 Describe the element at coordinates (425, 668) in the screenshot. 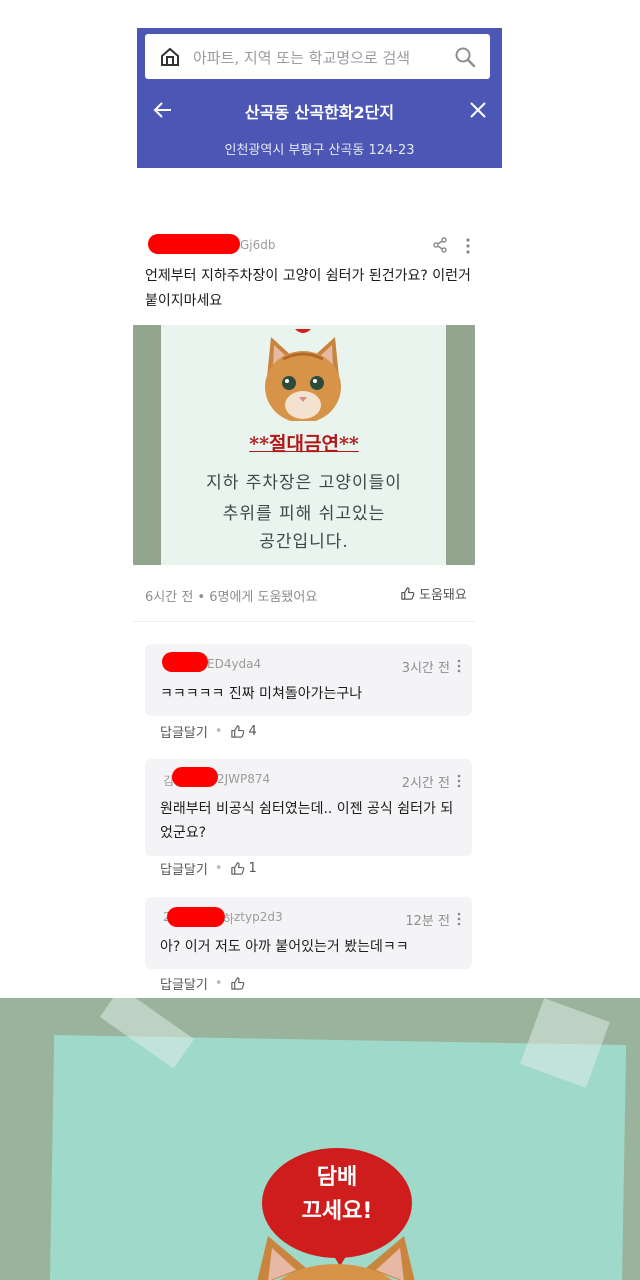

I see `comment-time: 3시간 전` at that location.